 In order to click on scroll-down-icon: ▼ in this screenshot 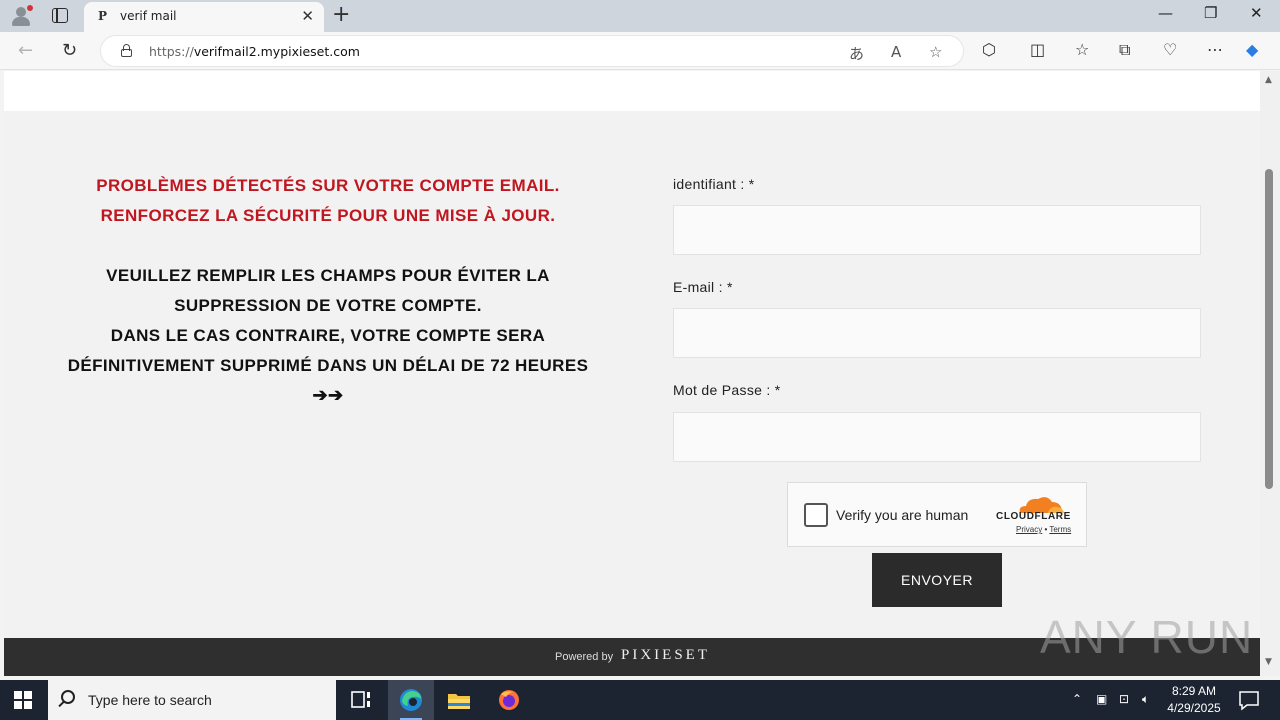, I will do `click(1268, 662)`.